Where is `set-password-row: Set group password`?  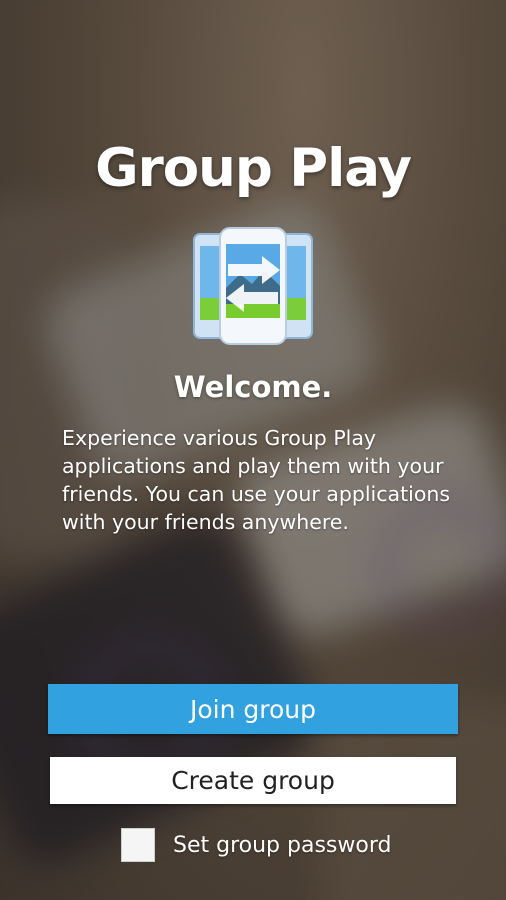
set-password-row: Set group password is located at coordinates (256, 845).